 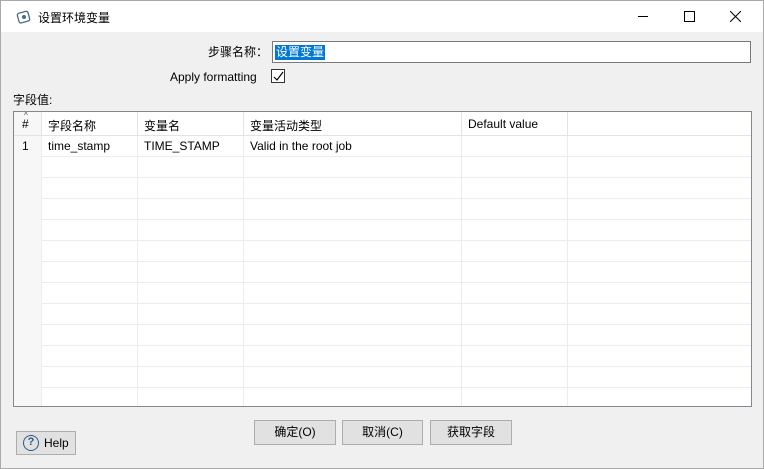 What do you see at coordinates (295, 432) in the screenshot?
I see `ok-button: 确定(O)` at bounding box center [295, 432].